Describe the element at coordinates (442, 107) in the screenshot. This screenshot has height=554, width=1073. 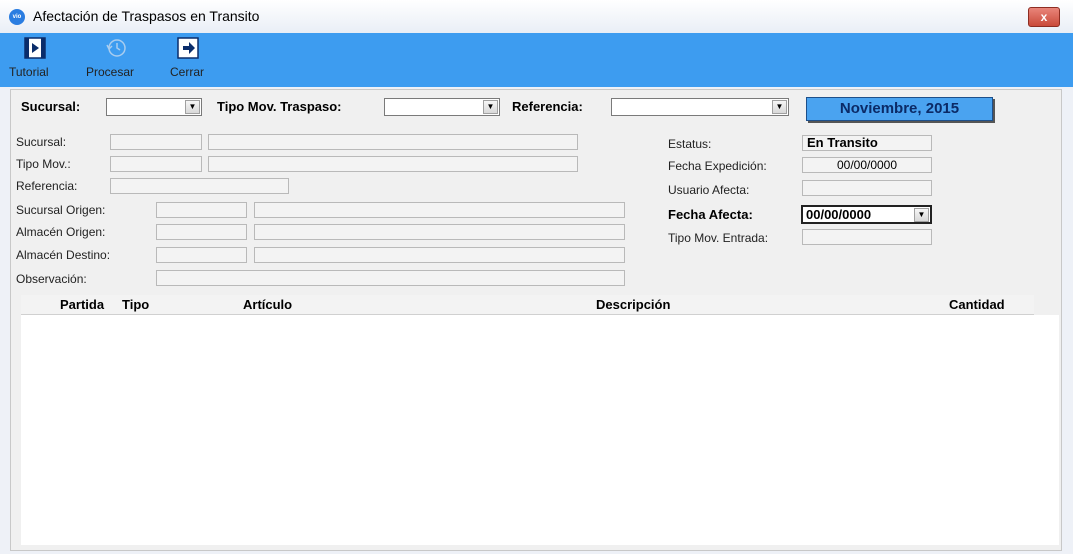
I see `tipo-mov-traspaso-select: ▼` at that location.